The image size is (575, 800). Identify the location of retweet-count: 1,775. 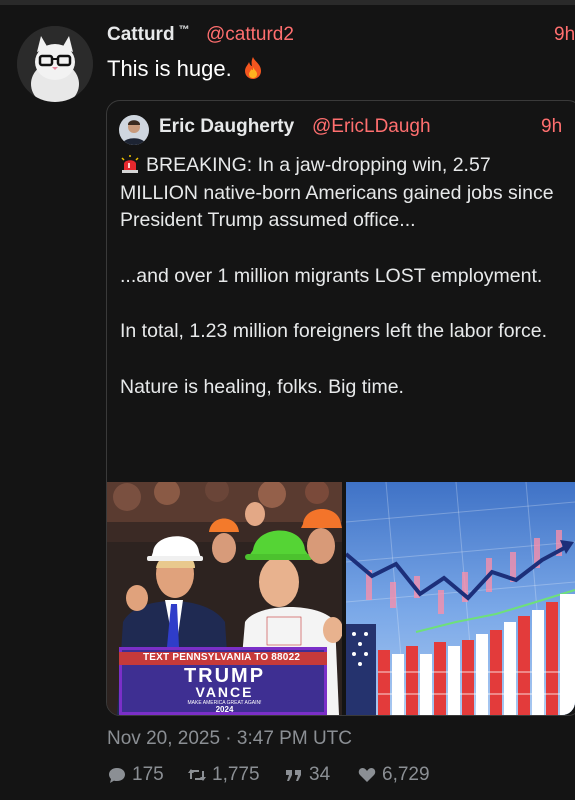
(236, 774).